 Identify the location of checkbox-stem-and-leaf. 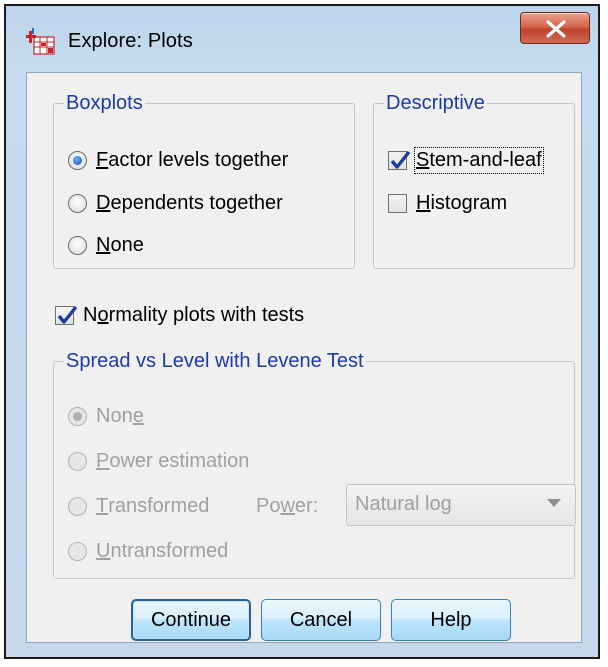
(399, 160).